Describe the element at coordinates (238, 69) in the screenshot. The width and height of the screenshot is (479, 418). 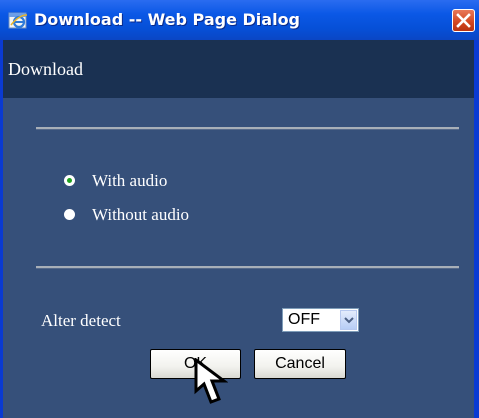
I see `header-band: Download` at that location.